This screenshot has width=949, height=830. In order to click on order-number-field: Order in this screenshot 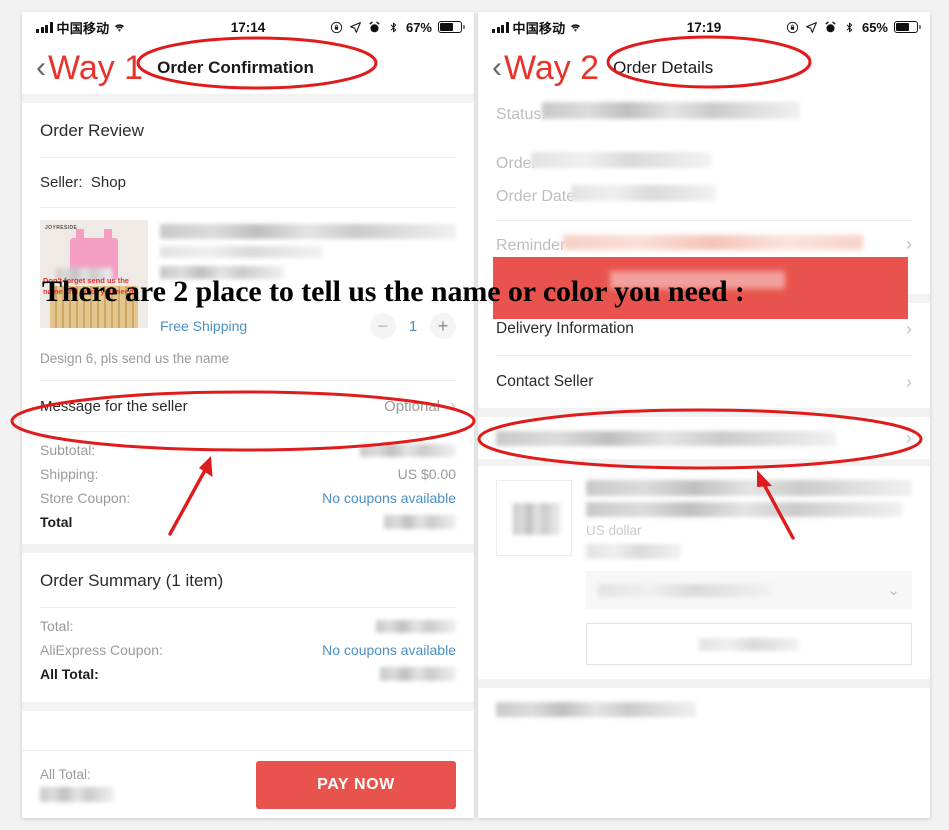, I will do `click(704, 162)`.